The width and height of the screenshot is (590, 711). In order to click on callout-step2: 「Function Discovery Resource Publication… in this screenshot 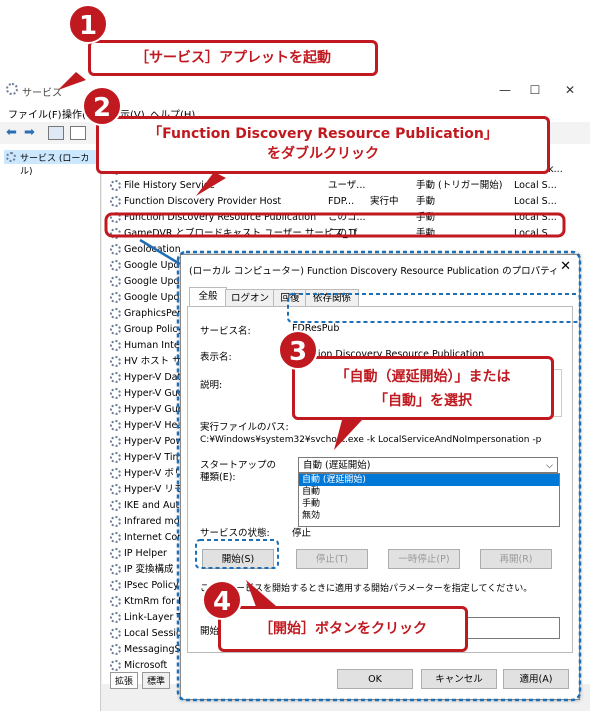, I will do `click(323, 145)`.